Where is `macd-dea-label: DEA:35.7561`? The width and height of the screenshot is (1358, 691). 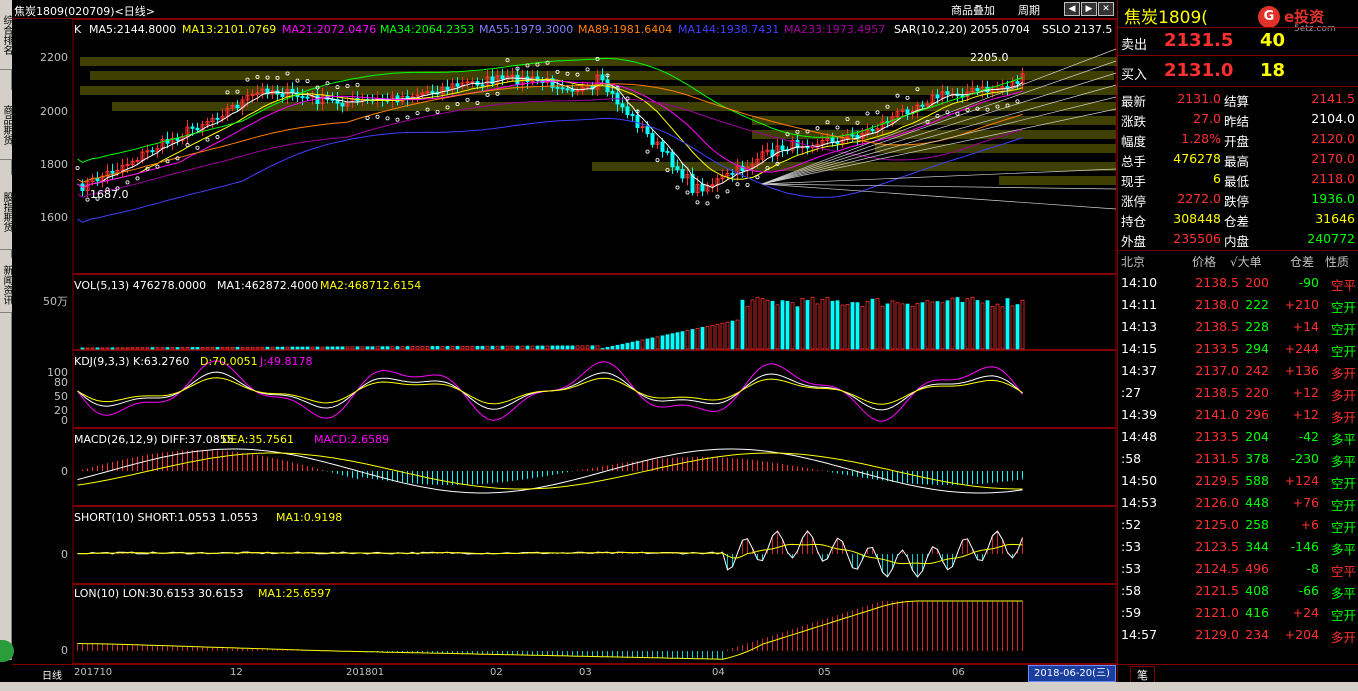
macd-dea-label: DEA:35.7561 is located at coordinates (258, 439).